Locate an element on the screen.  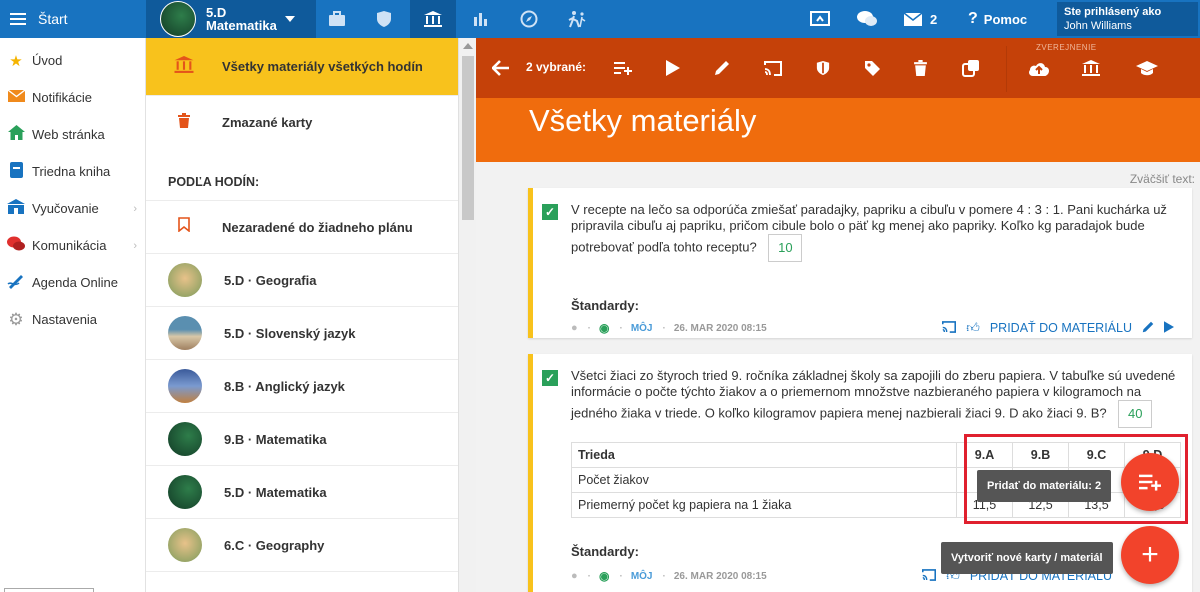
page-title: Všetky materiály is located at coordinates (643, 120).